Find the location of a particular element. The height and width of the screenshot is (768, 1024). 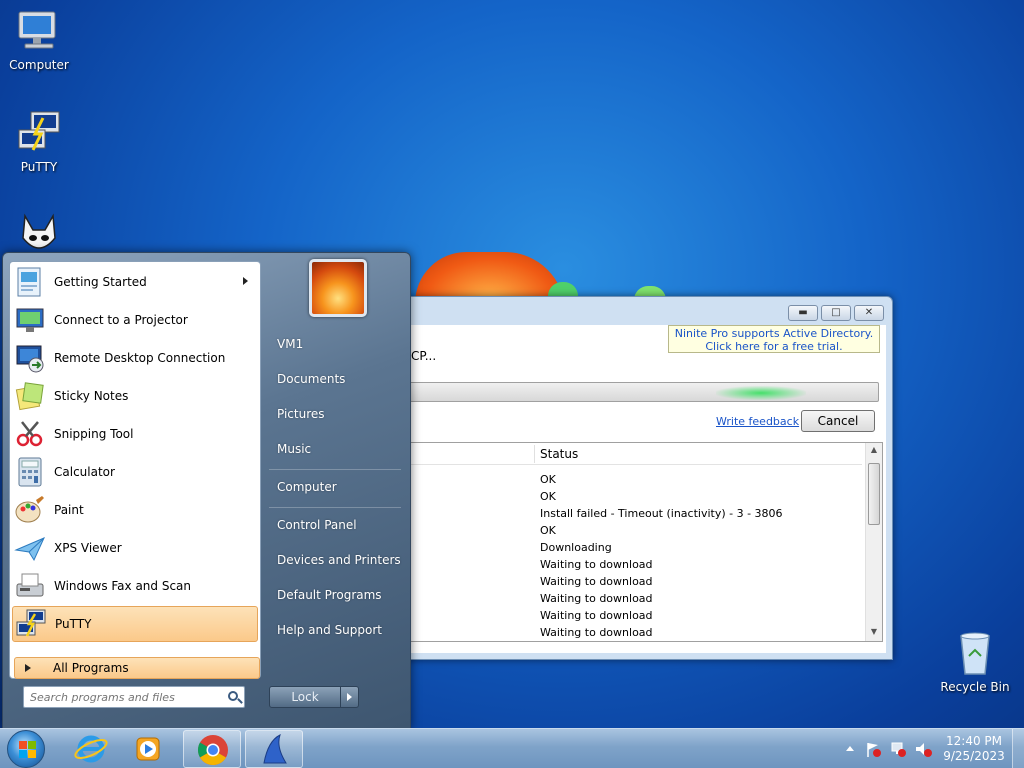

start-right-computer: Computer is located at coordinates (307, 487).